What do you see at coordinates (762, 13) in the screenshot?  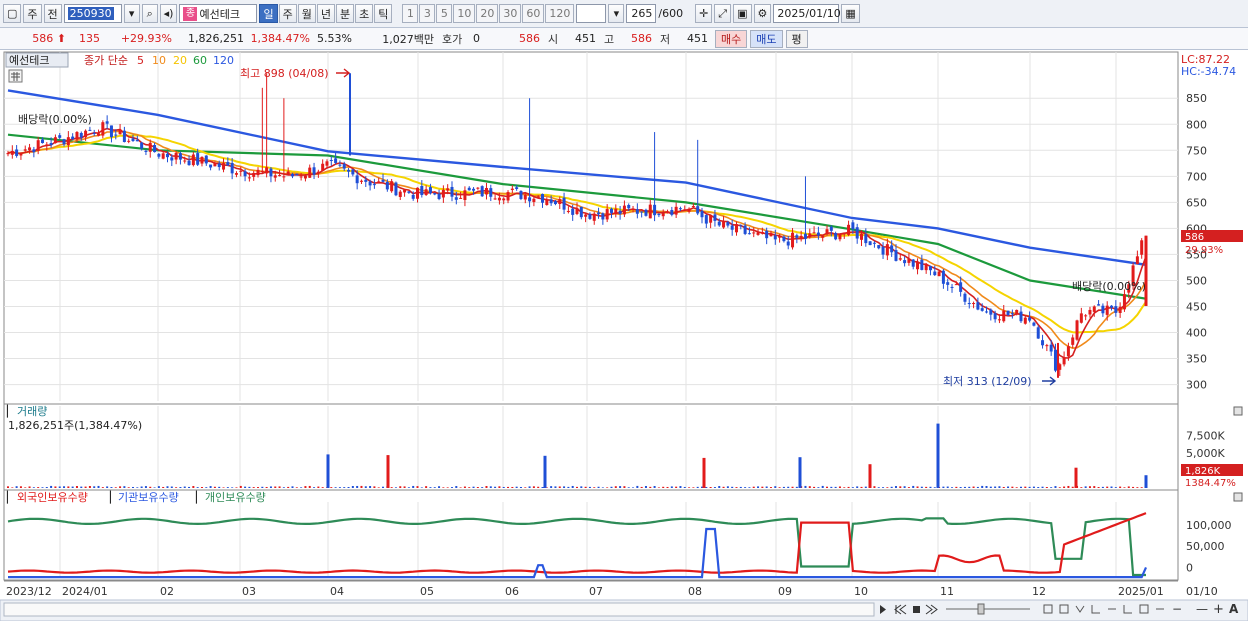 I see `gear-icon: ⚙` at bounding box center [762, 13].